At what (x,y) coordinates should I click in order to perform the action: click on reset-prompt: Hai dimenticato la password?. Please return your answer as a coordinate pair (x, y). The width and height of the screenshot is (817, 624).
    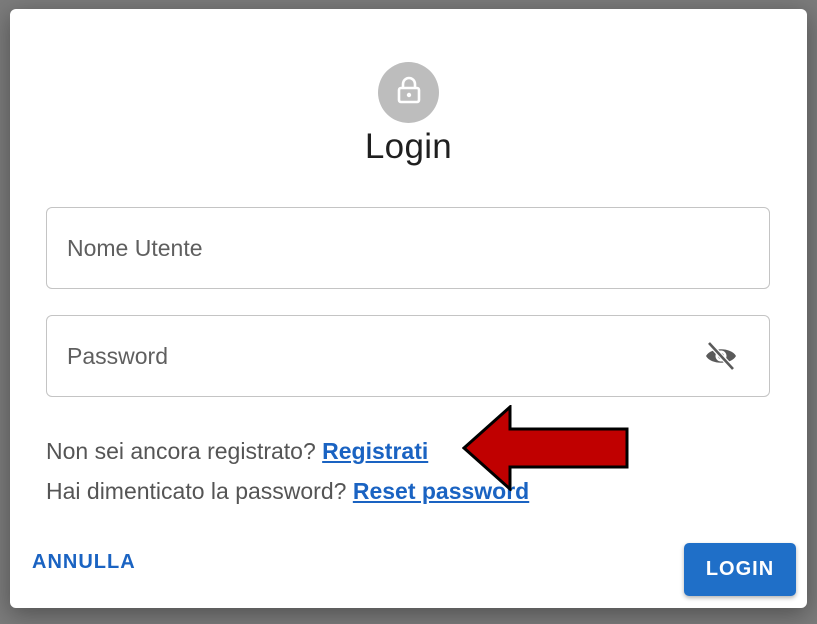
    Looking at the image, I should click on (196, 491).